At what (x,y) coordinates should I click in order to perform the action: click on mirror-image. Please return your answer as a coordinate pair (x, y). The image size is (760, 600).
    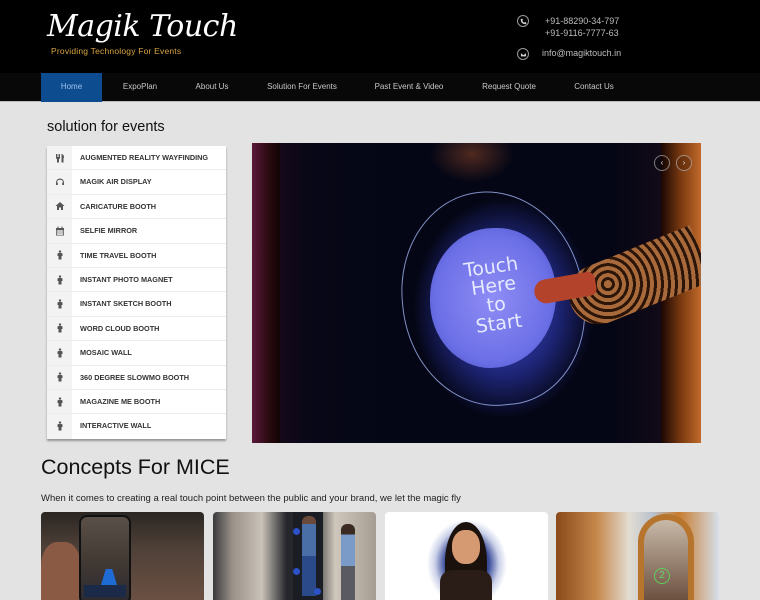
    Looking at the image, I should click on (666, 557).